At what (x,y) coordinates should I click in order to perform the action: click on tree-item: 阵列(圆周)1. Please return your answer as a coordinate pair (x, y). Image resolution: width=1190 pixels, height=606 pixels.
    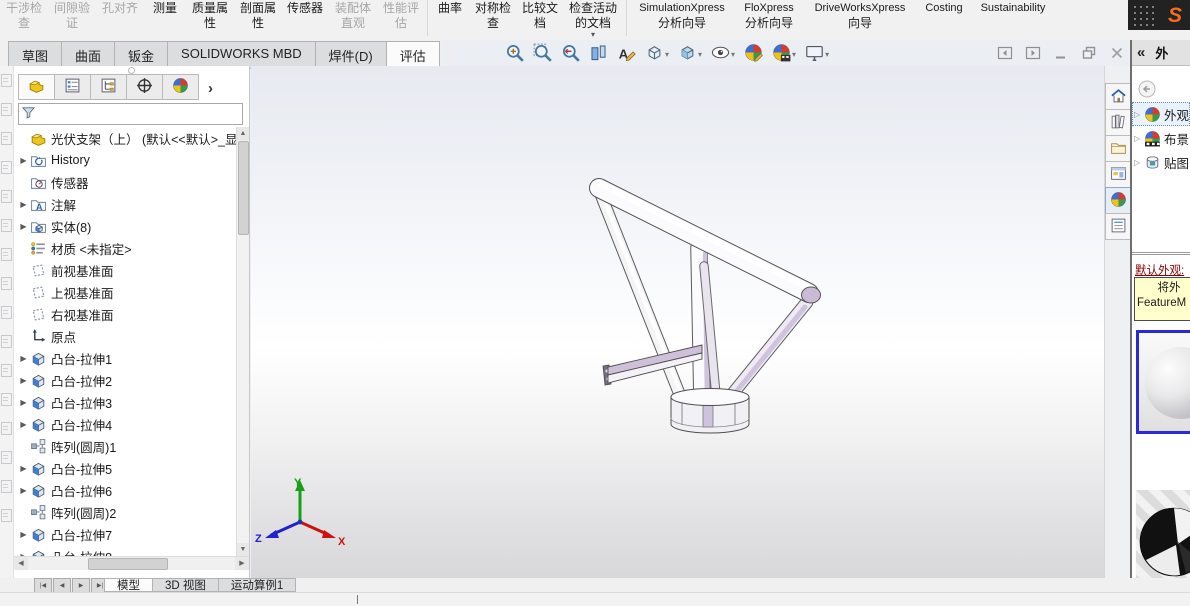
    Looking at the image, I should click on (131, 446).